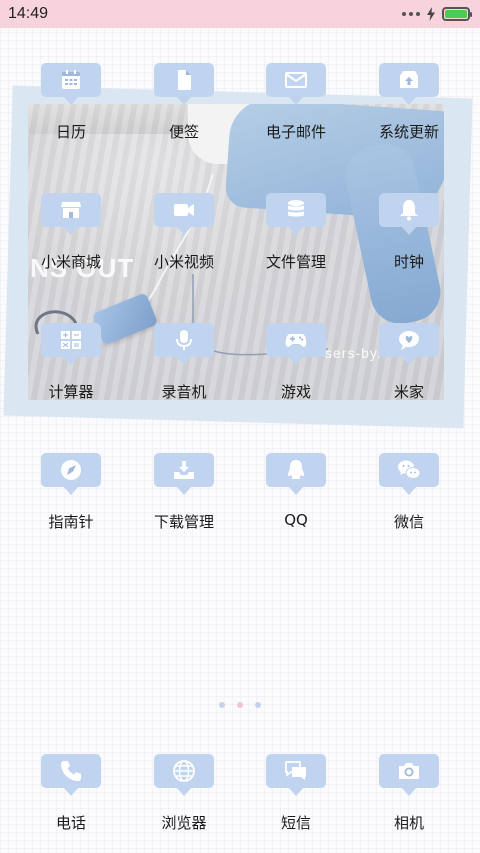  I want to click on app-label: 小米商城, so click(70, 262).